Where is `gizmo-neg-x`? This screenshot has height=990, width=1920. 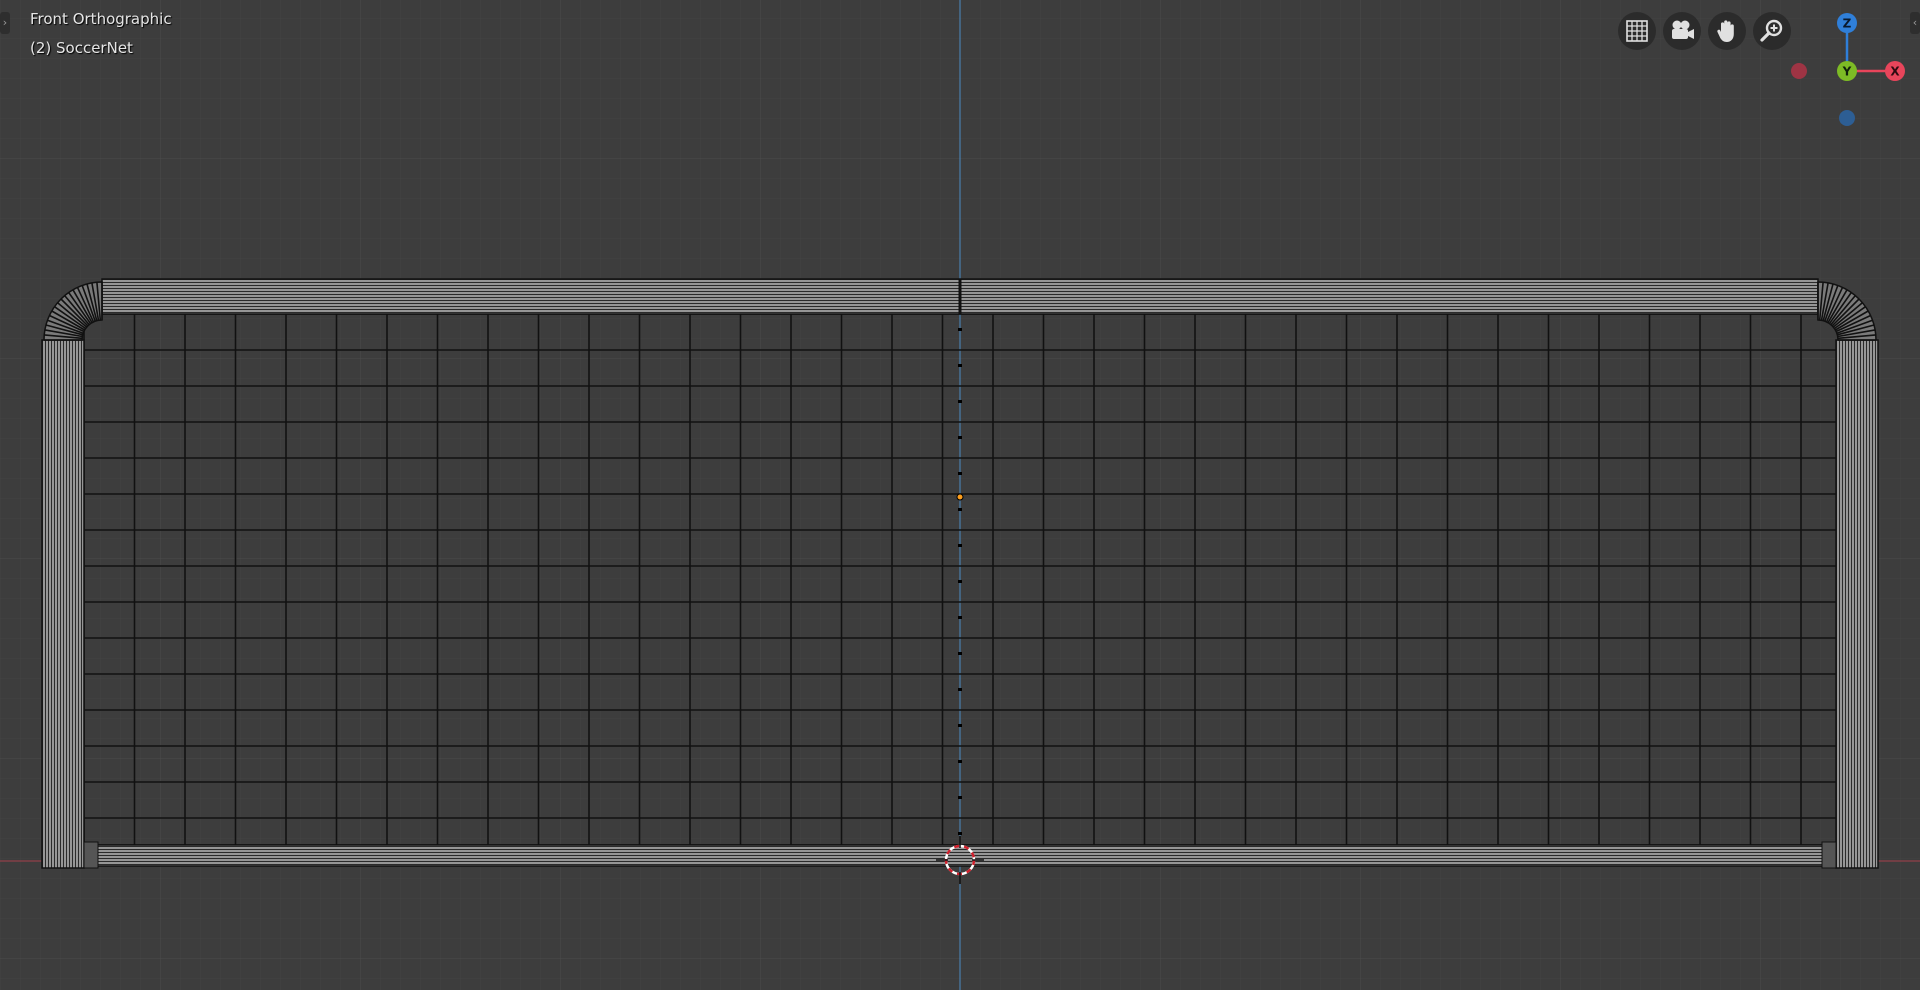 gizmo-neg-x is located at coordinates (1799, 71).